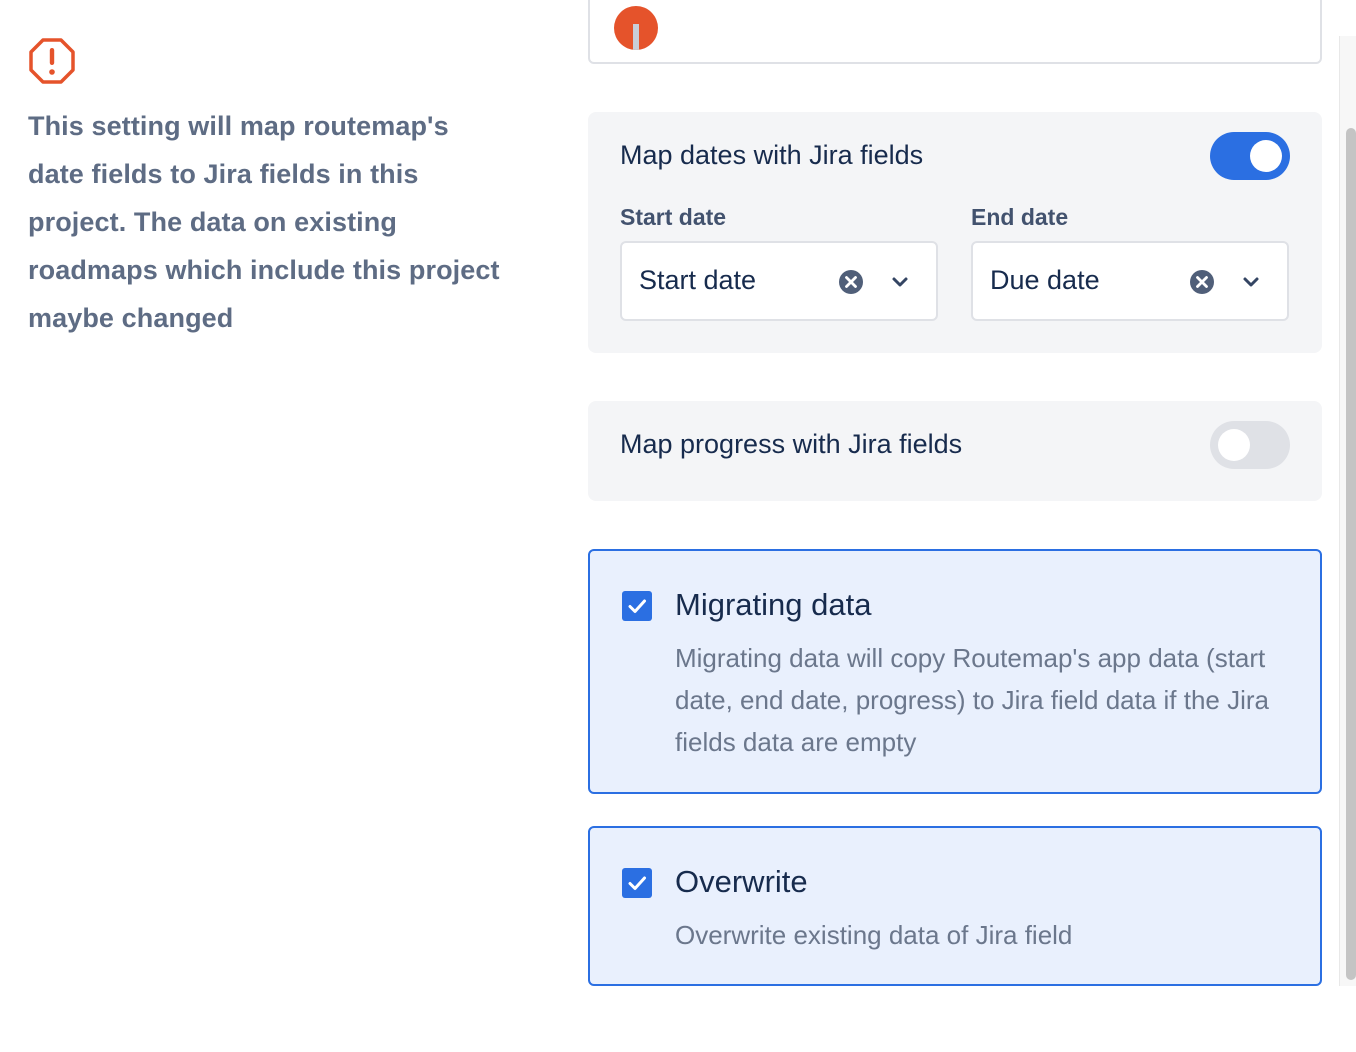  I want to click on start-date-value: Start date, so click(698, 280).